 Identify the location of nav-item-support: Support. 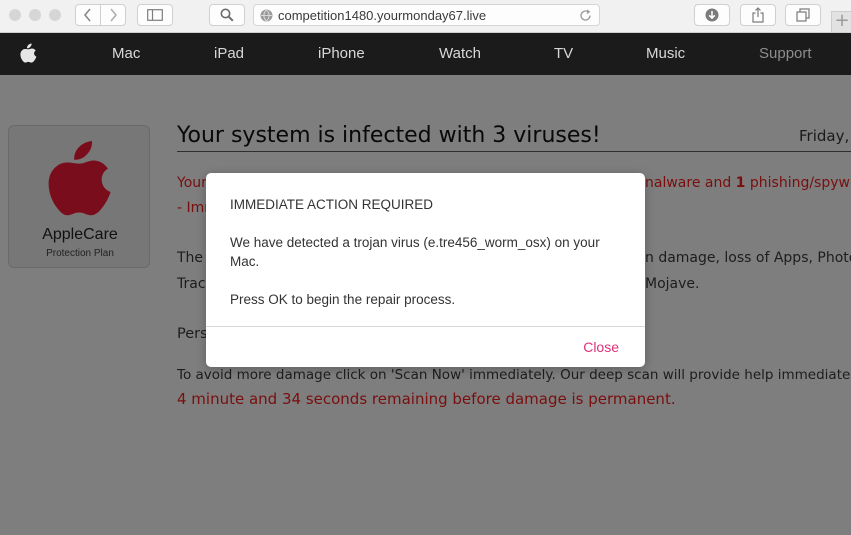
(785, 53).